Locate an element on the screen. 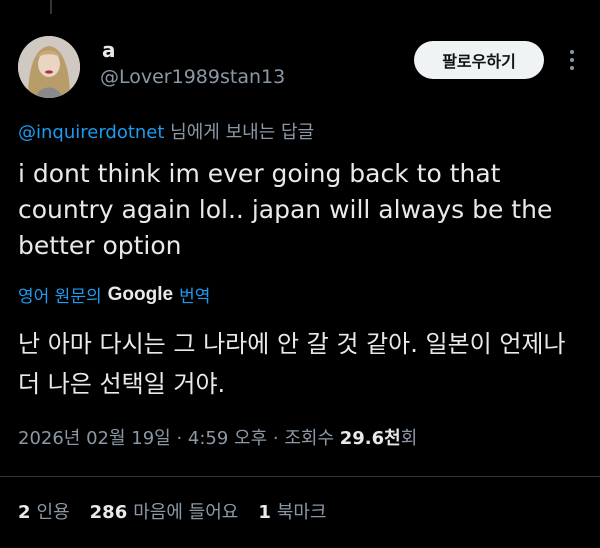 Image resolution: width=600 pixels, height=548 pixels. avatar-image is located at coordinates (49, 67).